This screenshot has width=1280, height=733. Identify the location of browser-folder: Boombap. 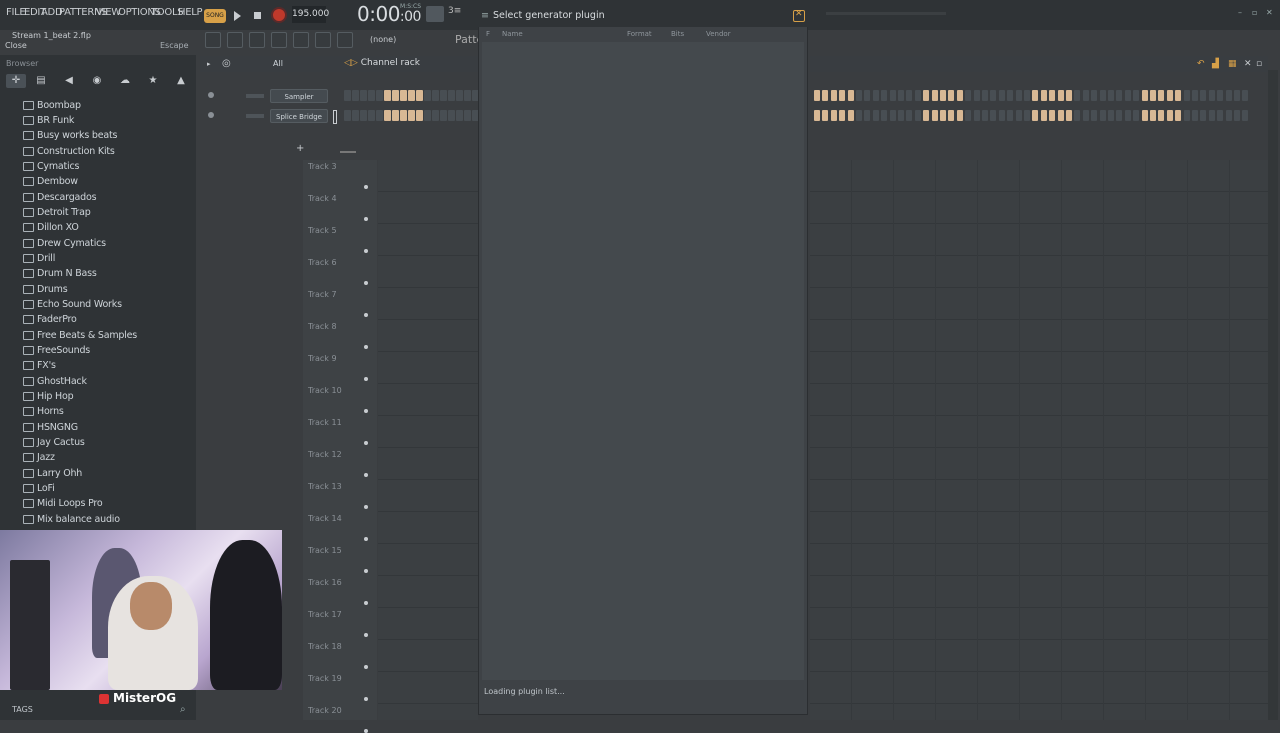
(52, 107).